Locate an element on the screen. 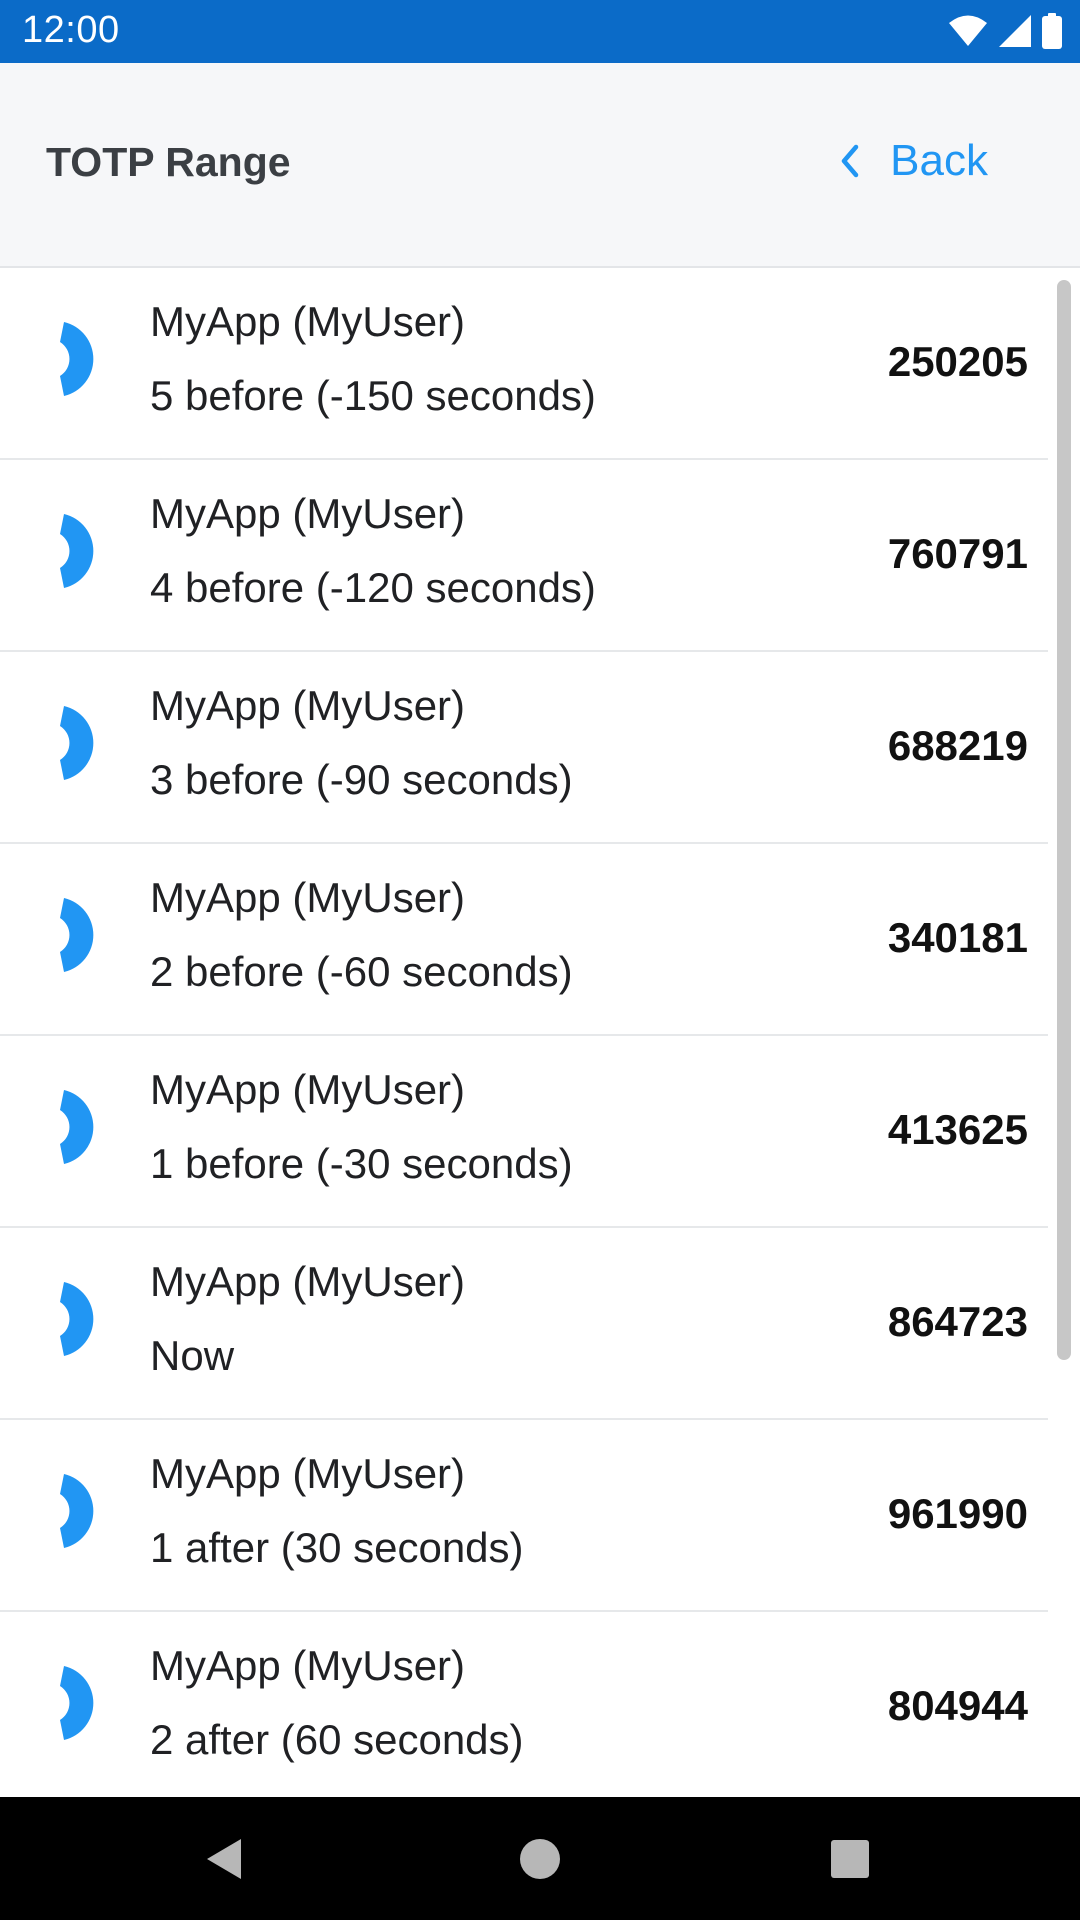 The image size is (1080, 1920). chevron-left-icon is located at coordinates (850, 161).